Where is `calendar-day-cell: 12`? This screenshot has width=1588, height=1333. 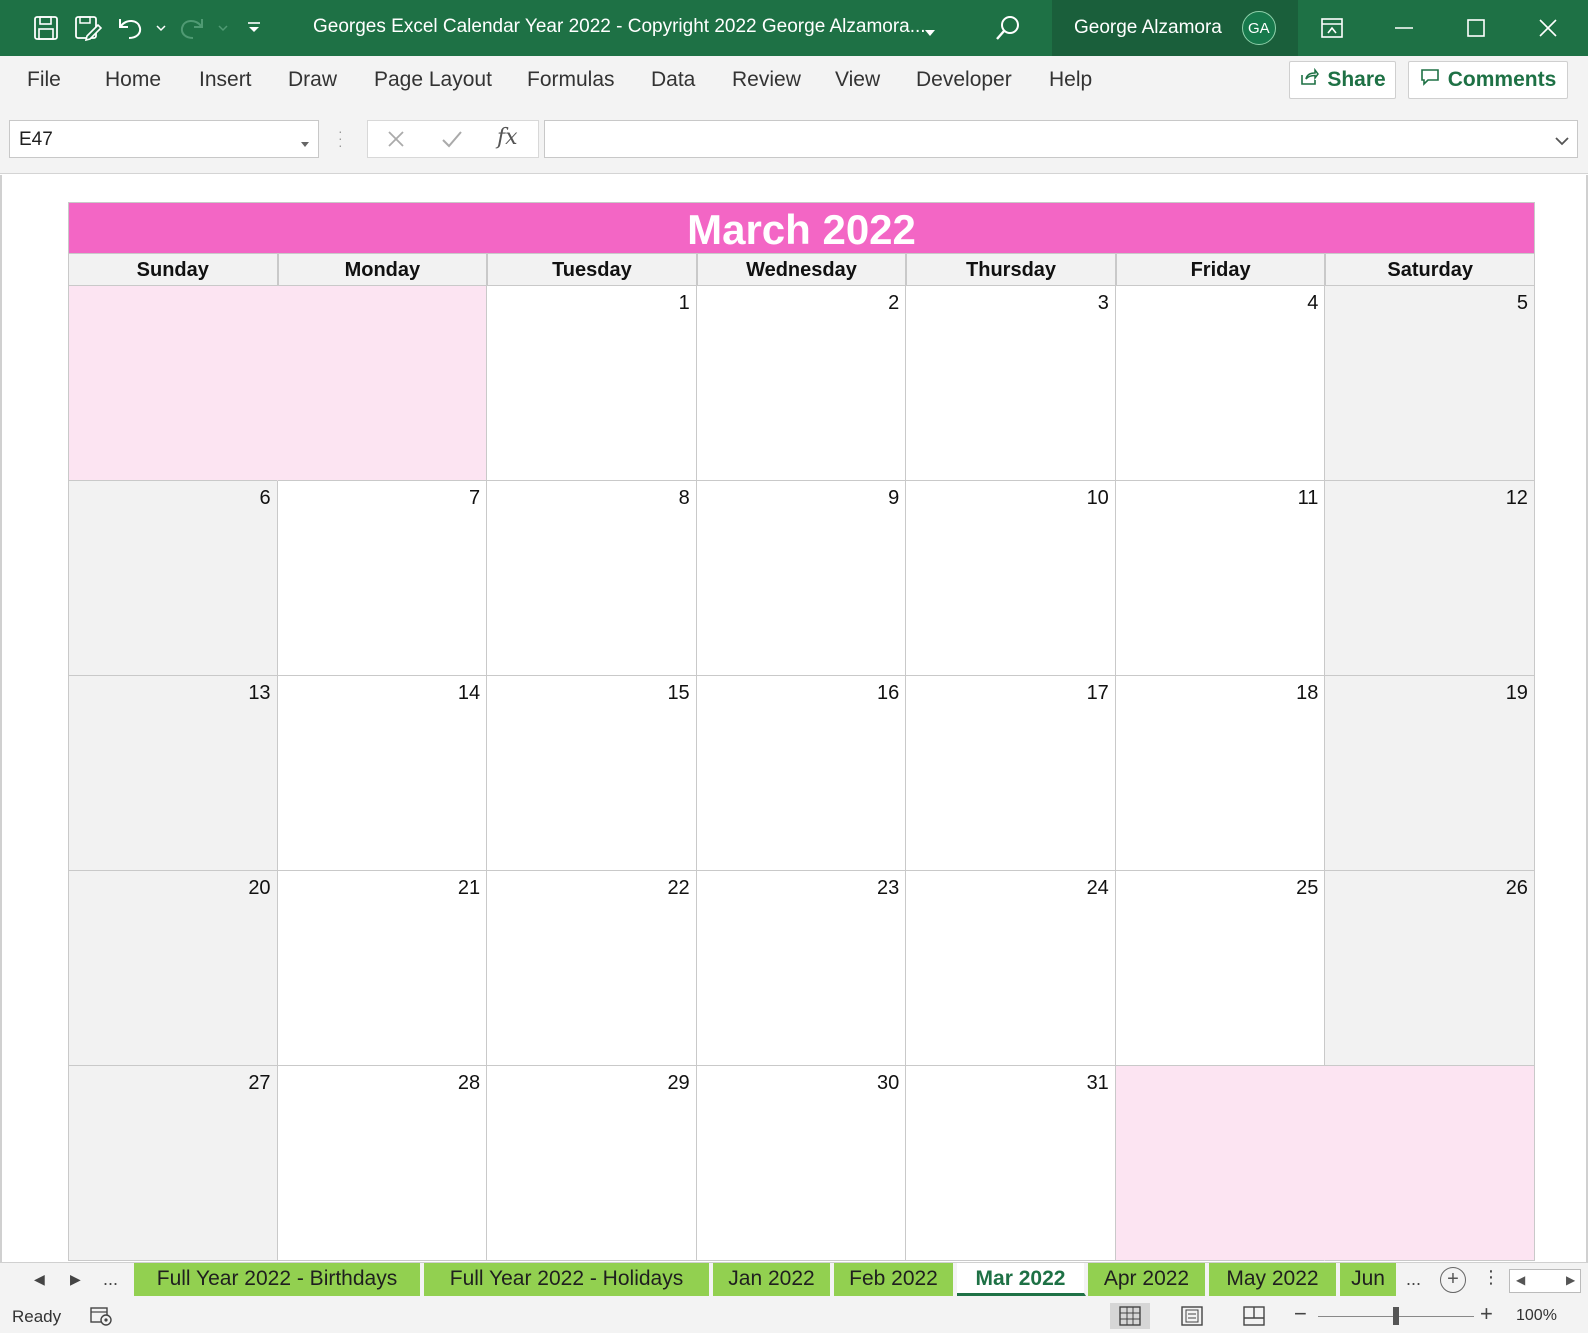 calendar-day-cell: 12 is located at coordinates (1430, 578).